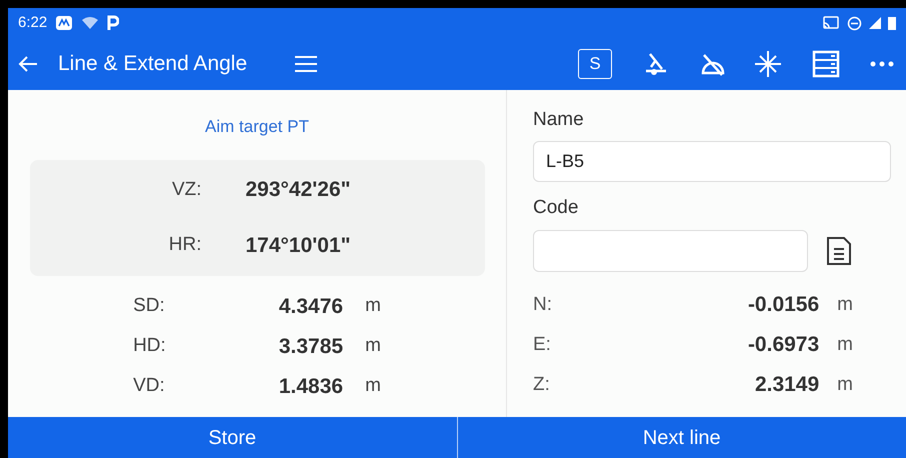  Describe the element at coordinates (33, 22) in the screenshot. I see `status-time: 6:22` at that location.